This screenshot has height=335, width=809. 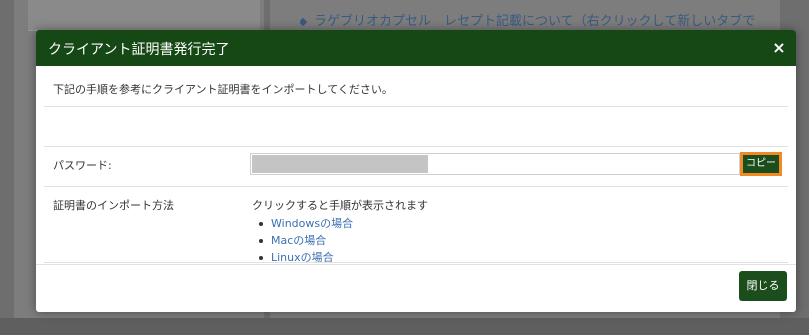 I want to click on footer-divider, so click(x=416, y=264).